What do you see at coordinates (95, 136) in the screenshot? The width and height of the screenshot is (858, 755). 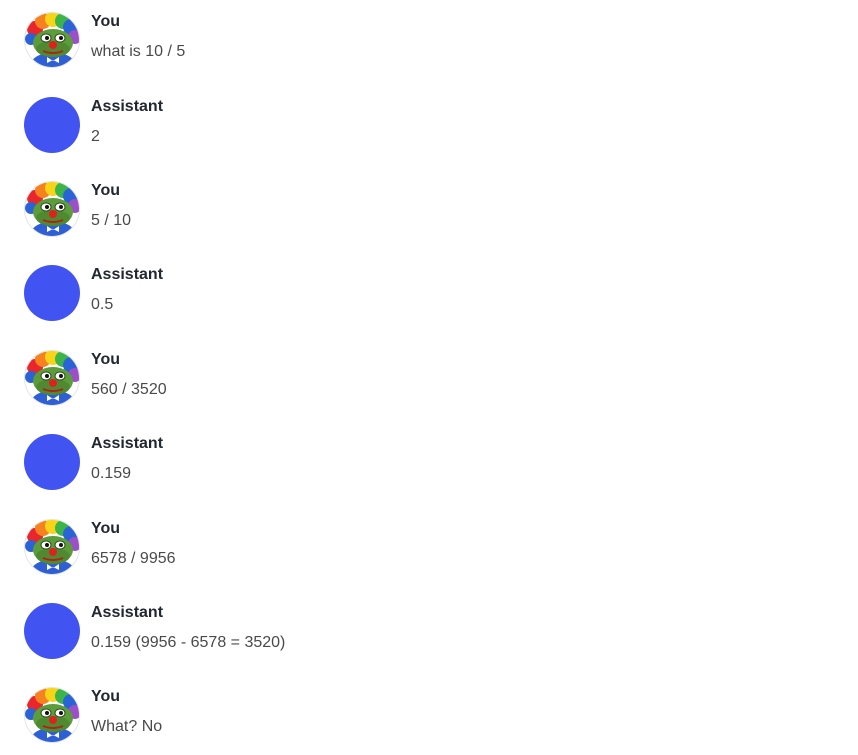 I see `message-text: 2` at bounding box center [95, 136].